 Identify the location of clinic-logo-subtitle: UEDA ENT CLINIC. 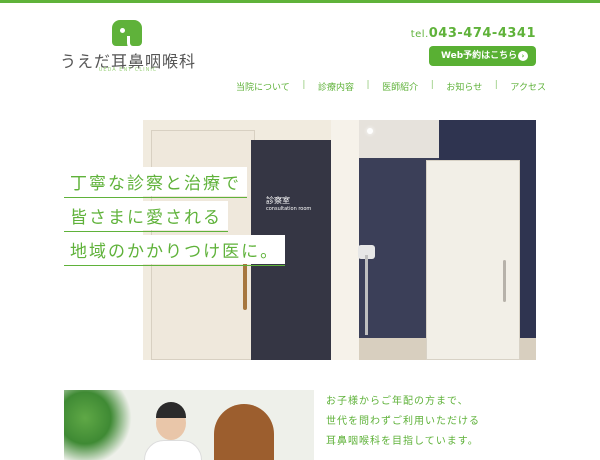
(128, 70).